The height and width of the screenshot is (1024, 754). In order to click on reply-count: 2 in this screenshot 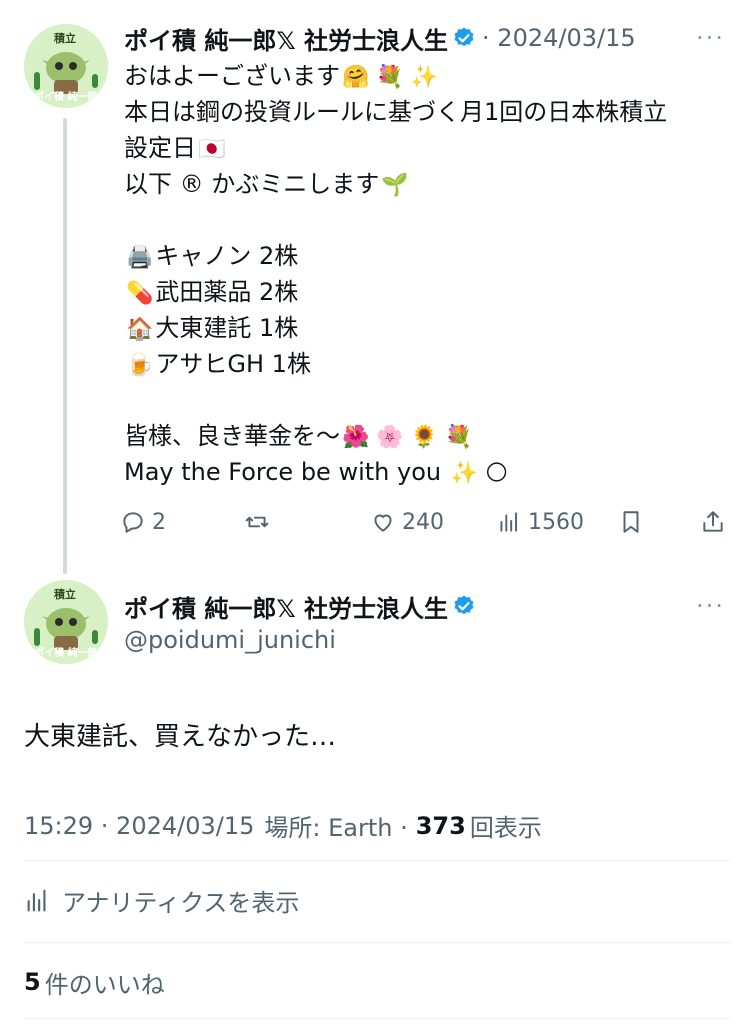, I will do `click(159, 522)`.